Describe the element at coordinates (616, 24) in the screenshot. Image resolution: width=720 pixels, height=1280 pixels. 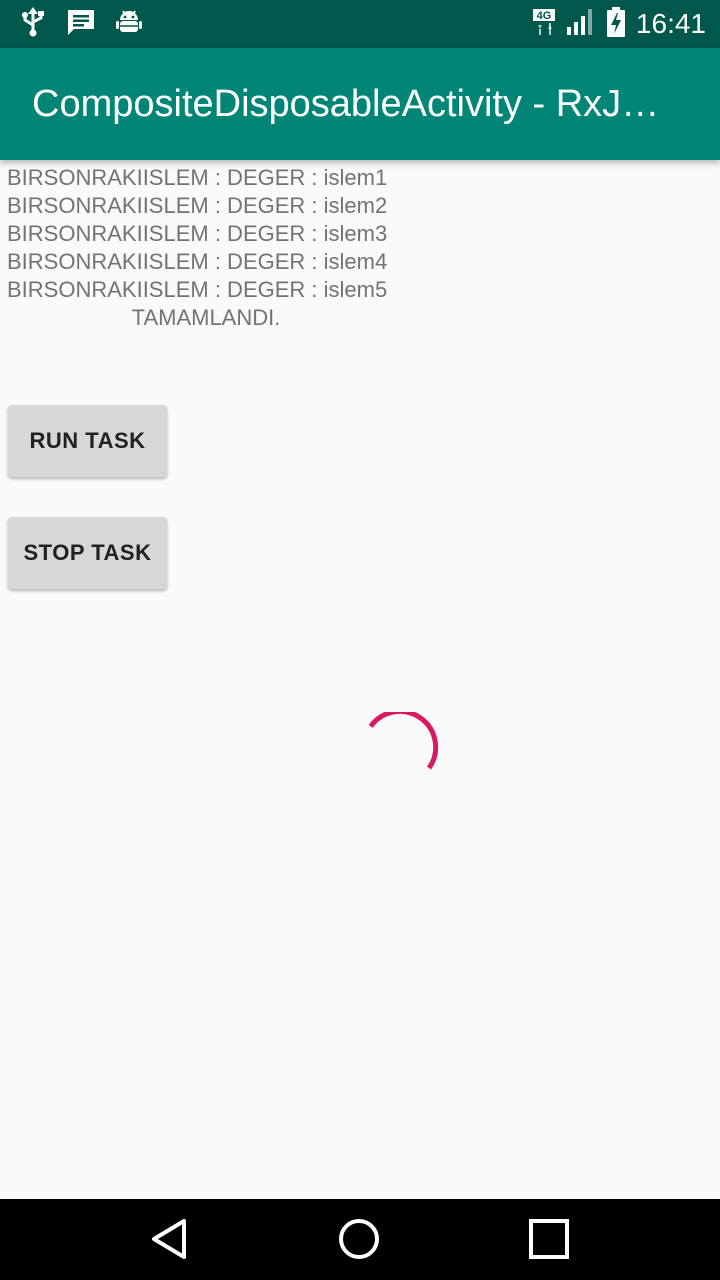
I see `battery-charging-icon` at that location.